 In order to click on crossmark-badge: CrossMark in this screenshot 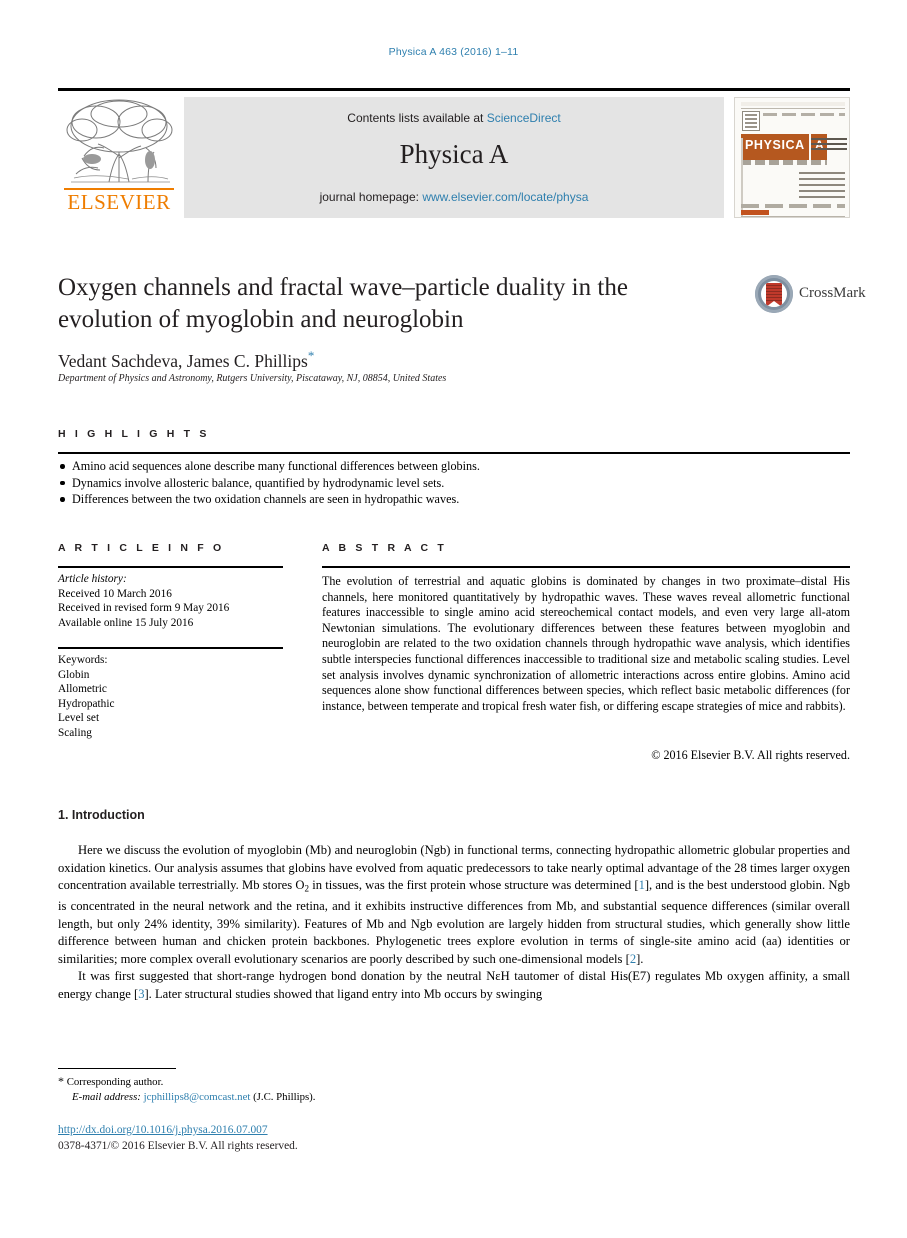, I will do `click(810, 295)`.